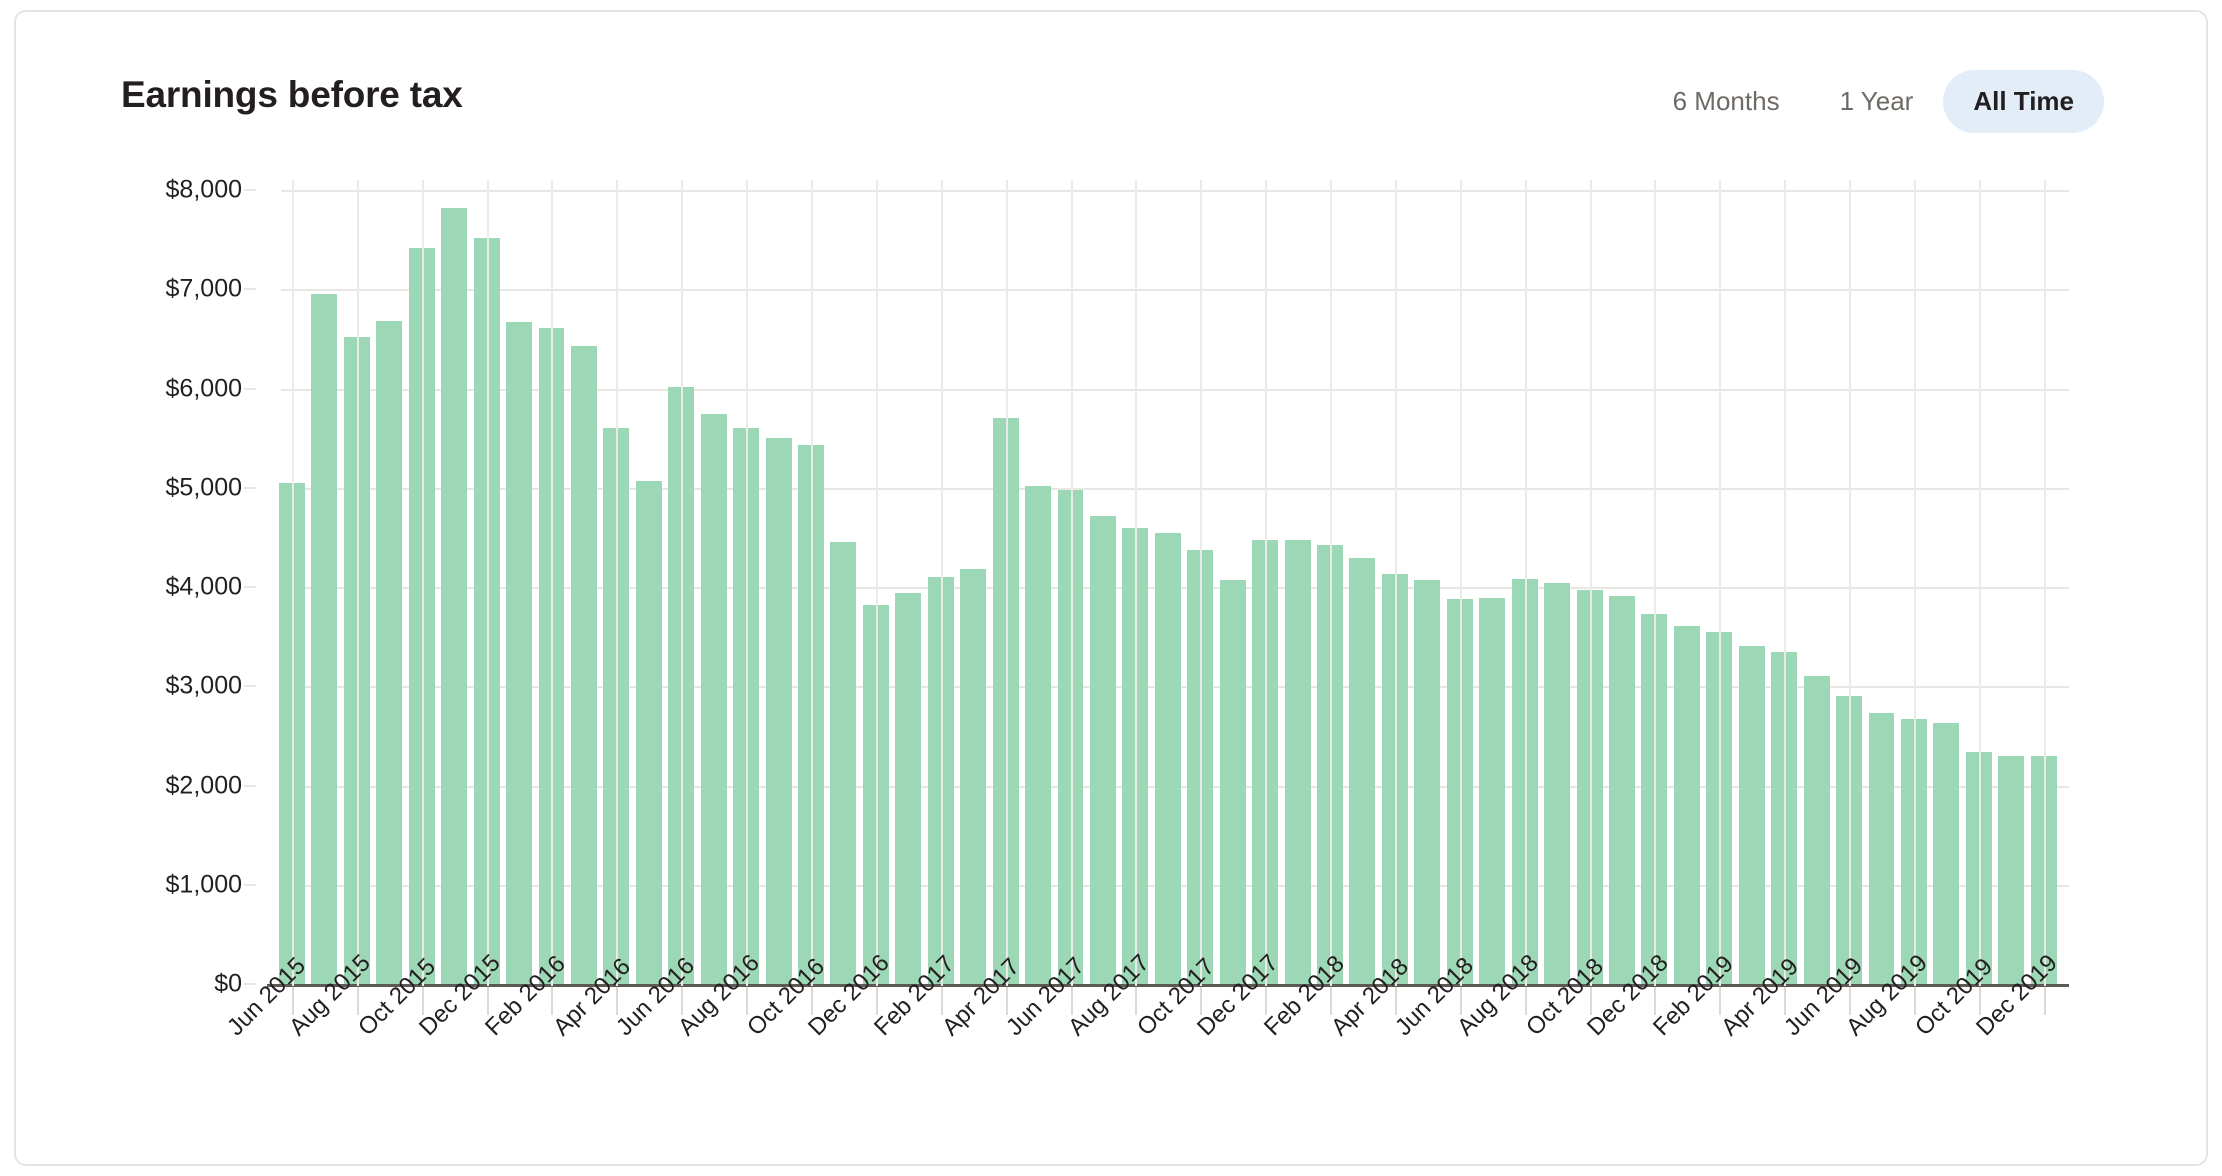 The height and width of the screenshot is (1176, 2222). What do you see at coordinates (203, 685) in the screenshot?
I see `y-axis-tick-label: $3,000` at bounding box center [203, 685].